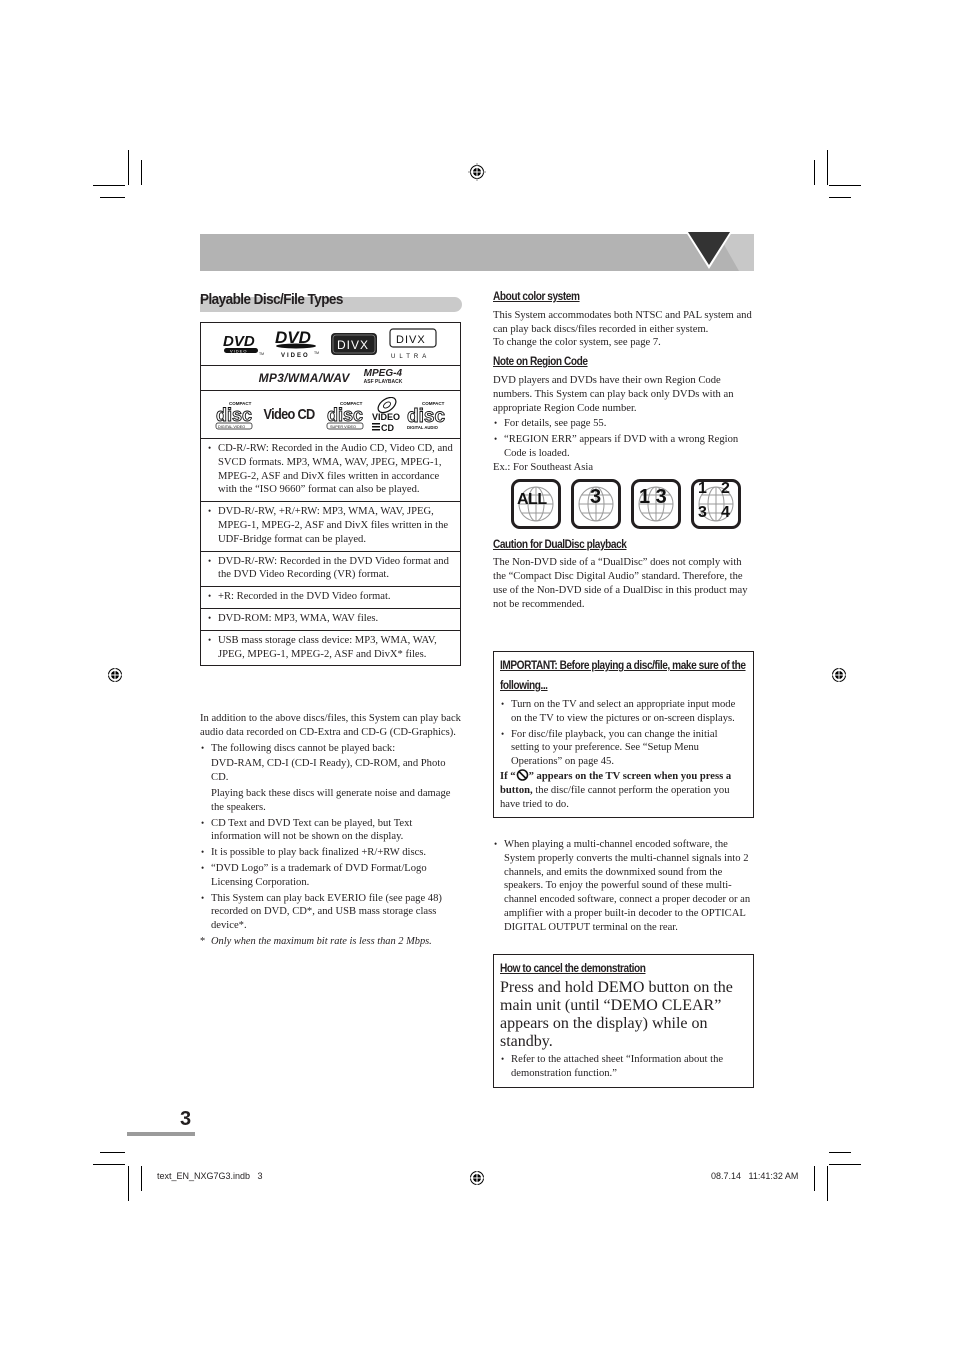 This screenshot has width=954, height=1351. Describe the element at coordinates (532, 499) in the screenshot. I see `region-label: ALL` at that location.